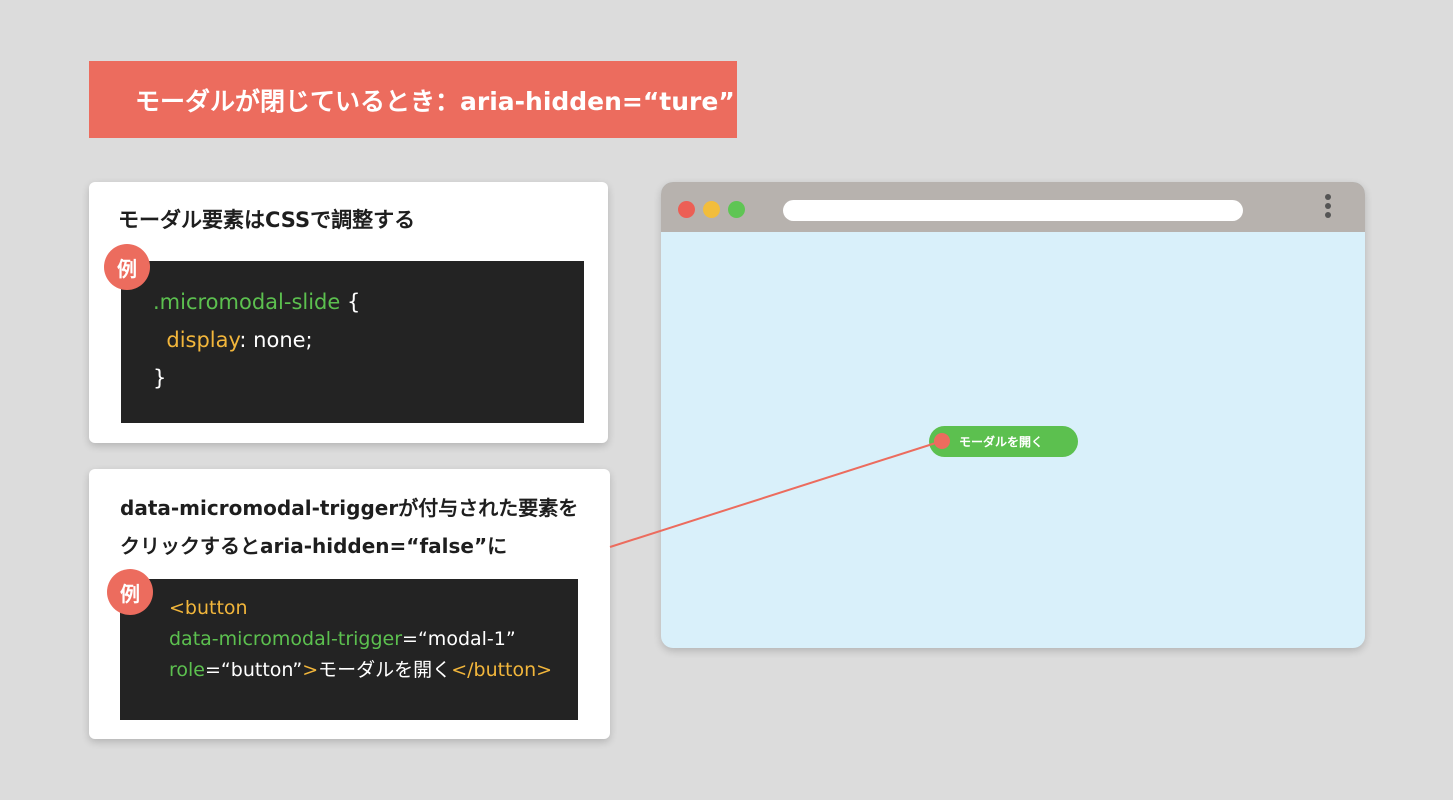 This screenshot has width=1453, height=800. I want to click on connector-line, so click(776, 494).